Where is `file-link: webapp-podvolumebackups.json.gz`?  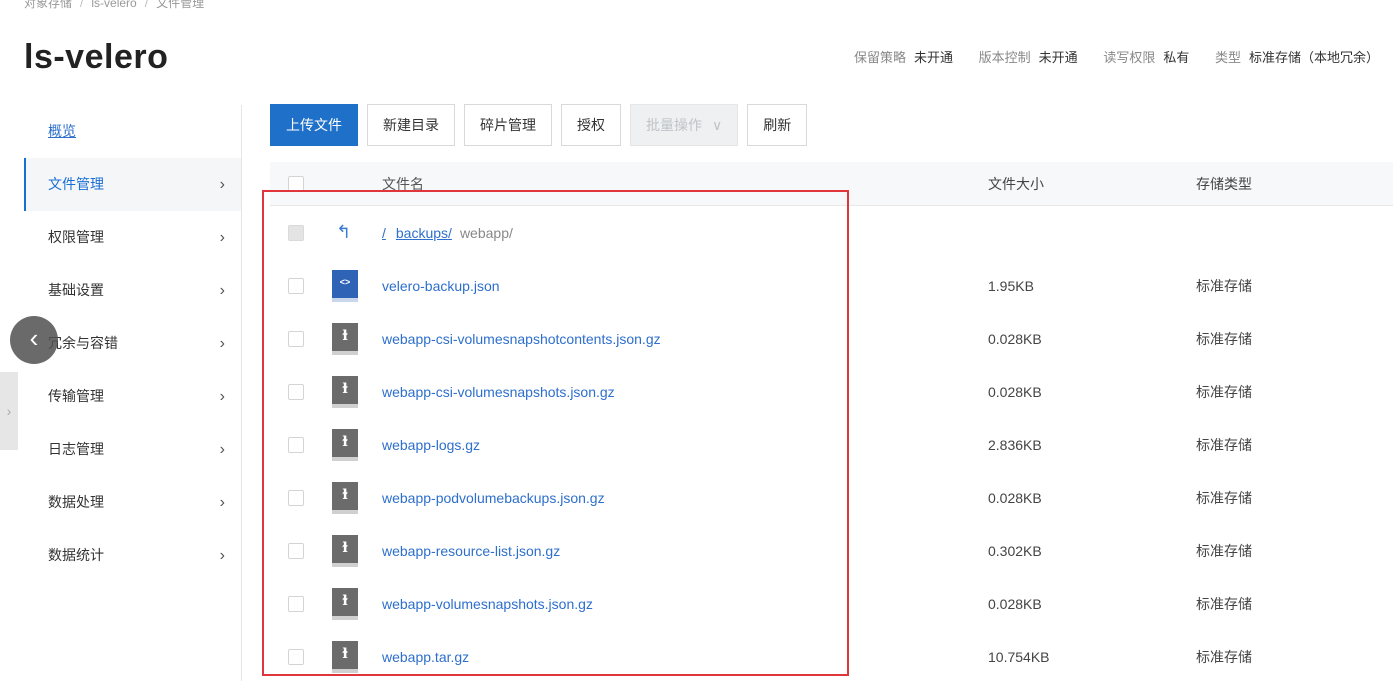
file-link: webapp-podvolumebackups.json.gz is located at coordinates (493, 498).